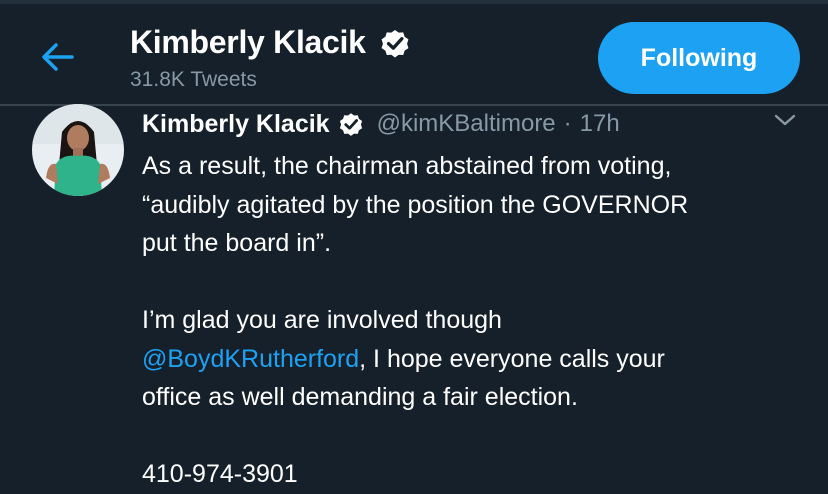 This screenshot has width=828, height=494. What do you see at coordinates (237, 243) in the screenshot?
I see `tweet-text-line: put the board in”.` at bounding box center [237, 243].